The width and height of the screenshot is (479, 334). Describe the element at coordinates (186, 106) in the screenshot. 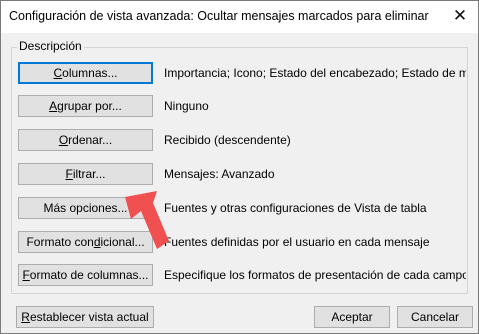

I see `group-by-description: Ninguno` at that location.